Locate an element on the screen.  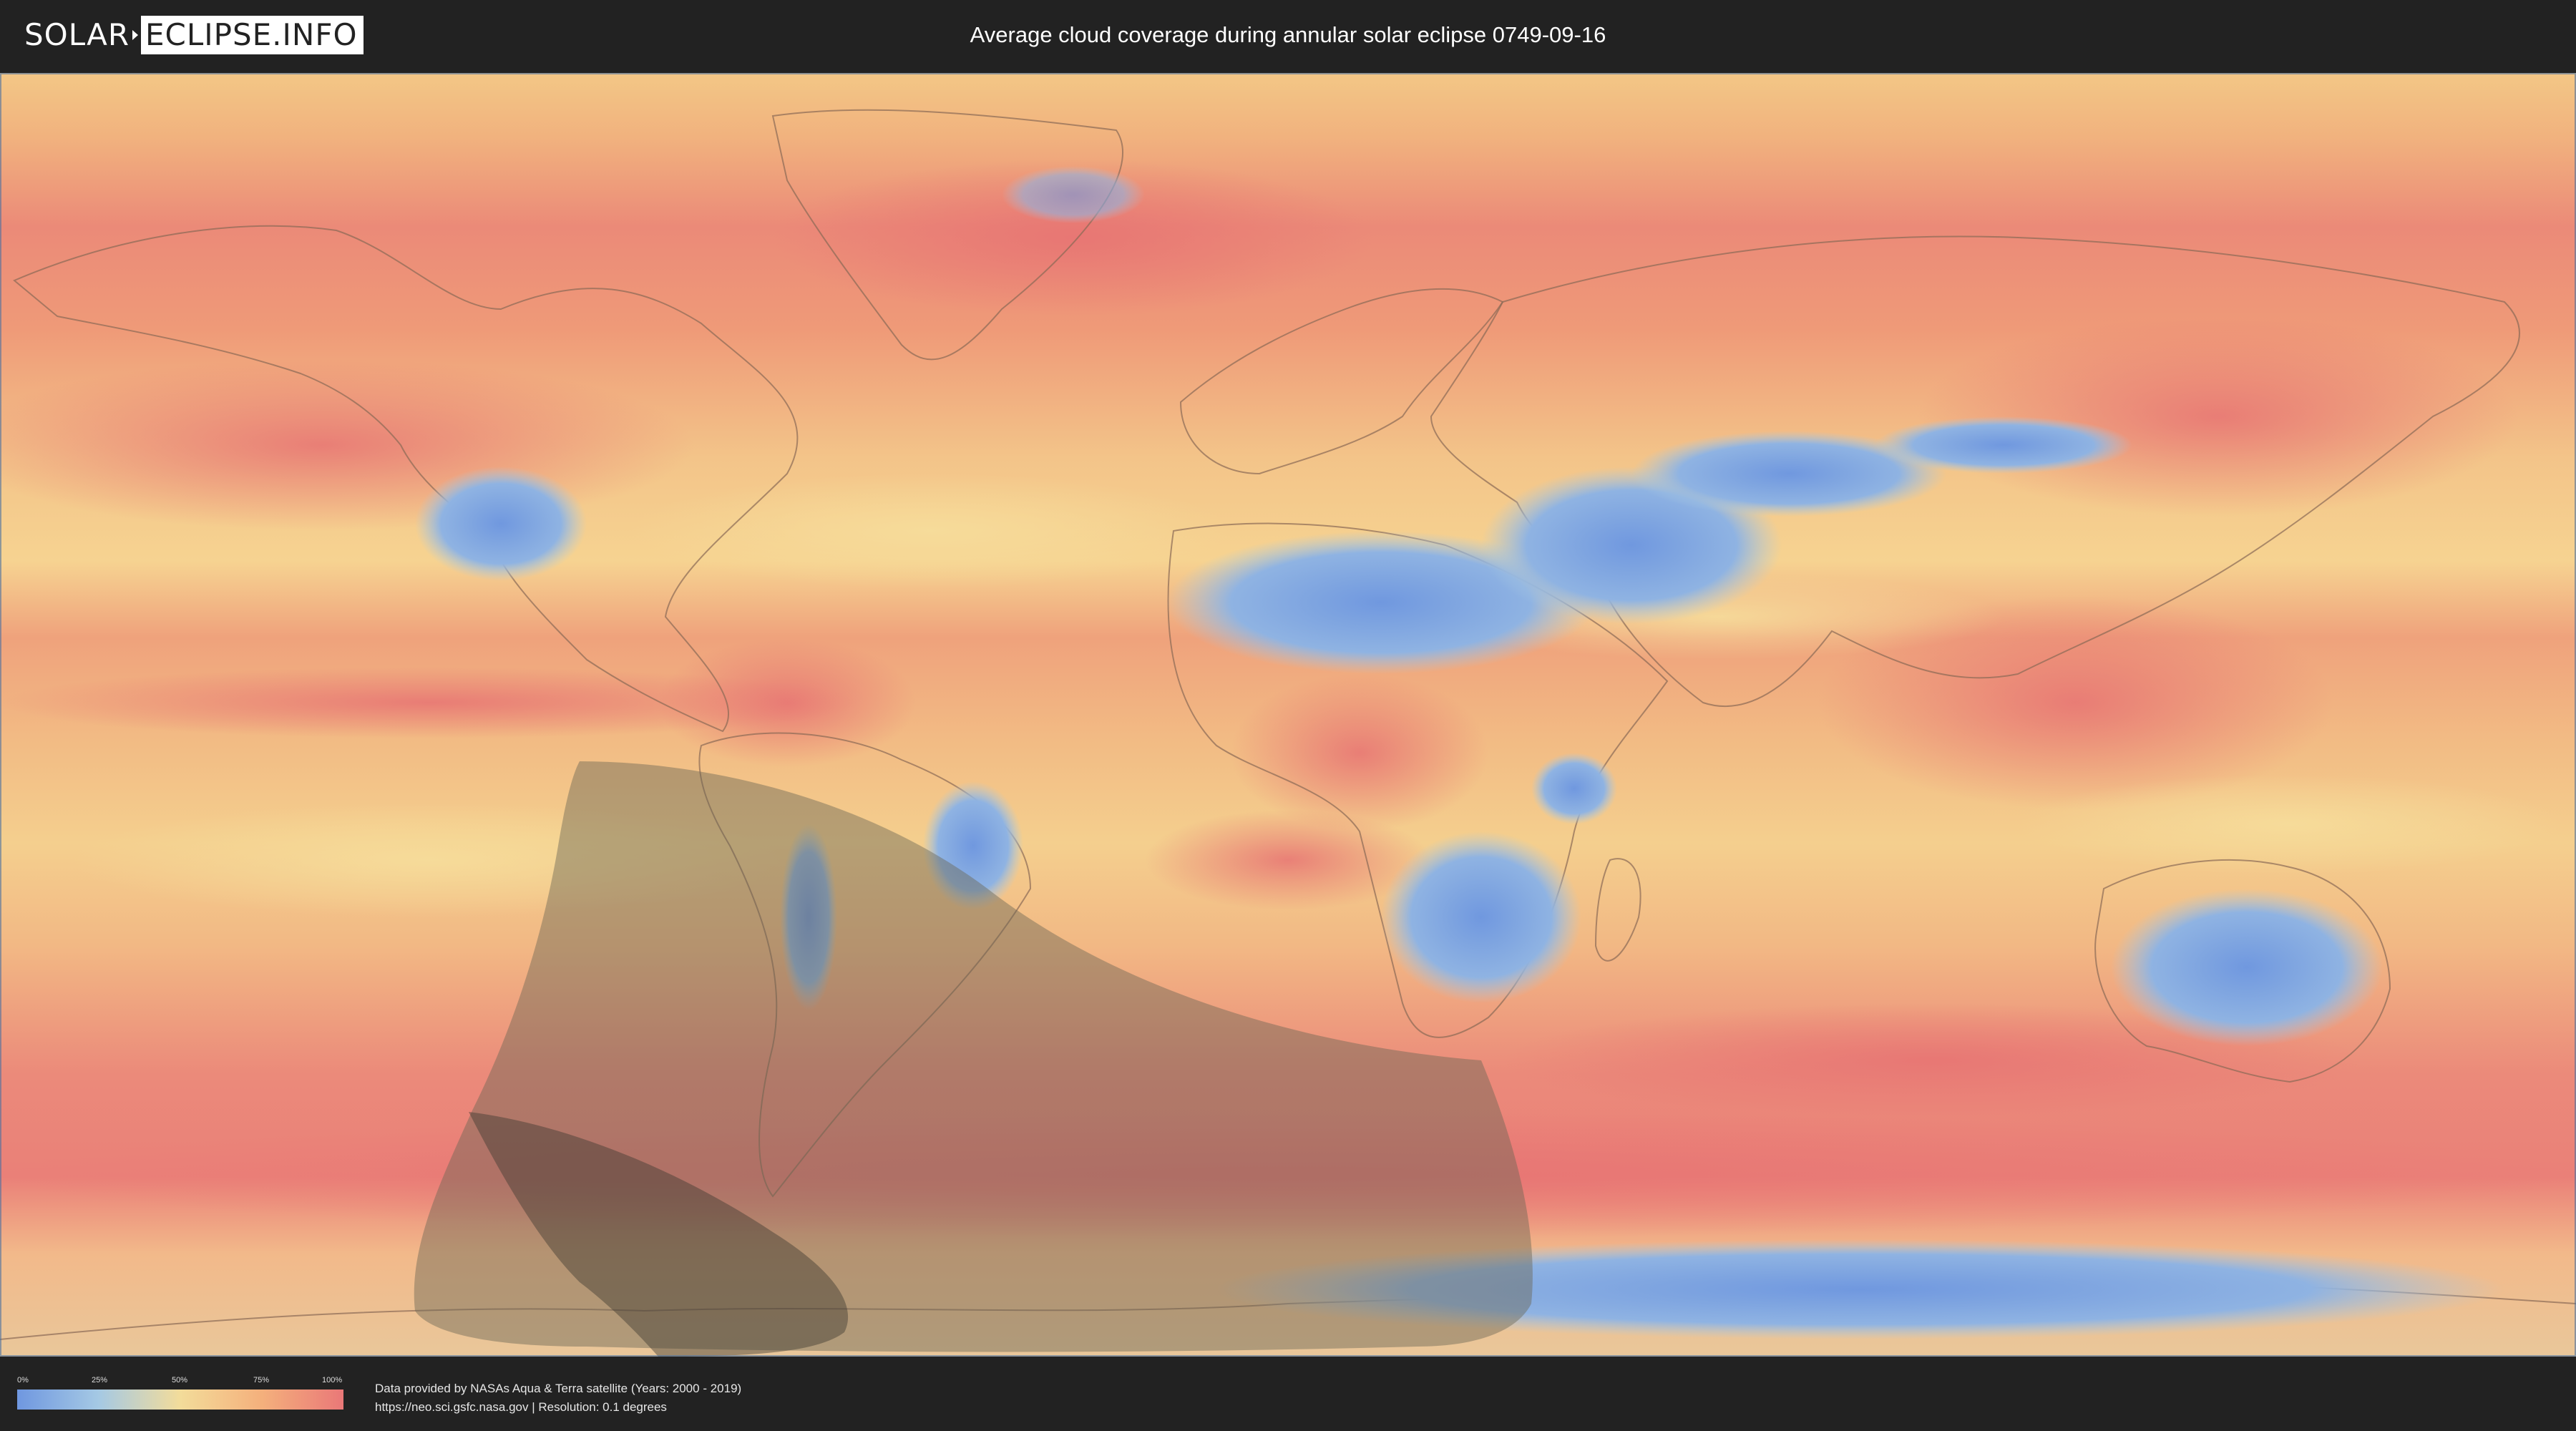
legend-tick-50: 50% is located at coordinates (180, 1380).